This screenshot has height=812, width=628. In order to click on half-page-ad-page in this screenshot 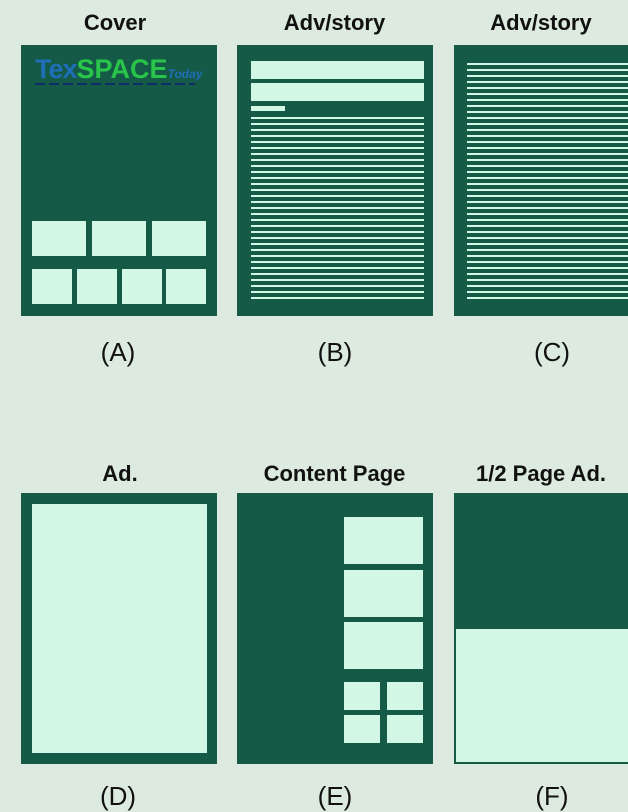, I will do `click(541, 628)`.